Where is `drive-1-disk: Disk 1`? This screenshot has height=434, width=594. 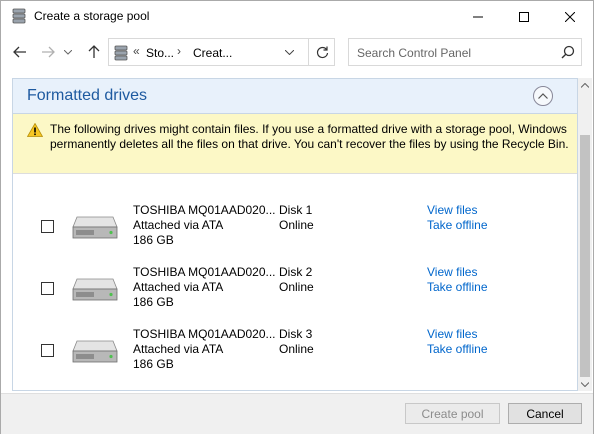 drive-1-disk: Disk 1 is located at coordinates (296, 210).